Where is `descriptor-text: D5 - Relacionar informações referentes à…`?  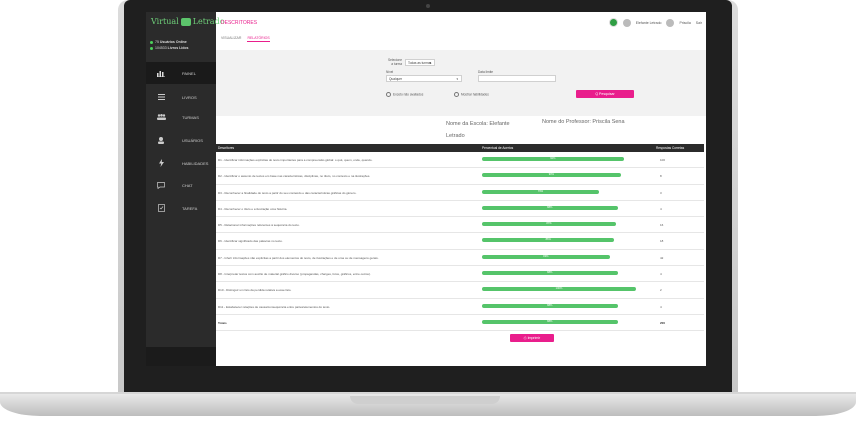
descriptor-text: D5 - Relacionar informações referentes à… is located at coordinates (259, 225).